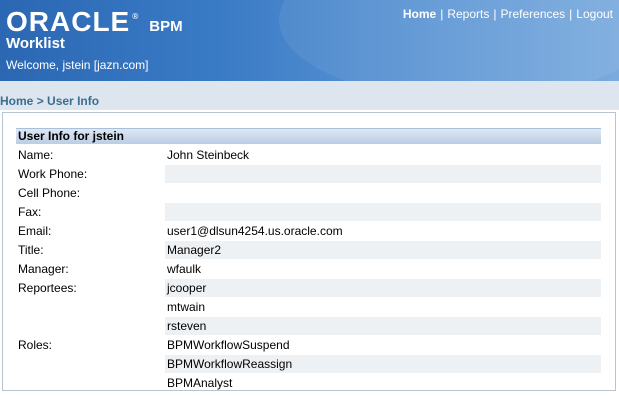 This screenshot has width=619, height=396. What do you see at coordinates (31, 250) in the screenshot?
I see `row-label: Title:` at bounding box center [31, 250].